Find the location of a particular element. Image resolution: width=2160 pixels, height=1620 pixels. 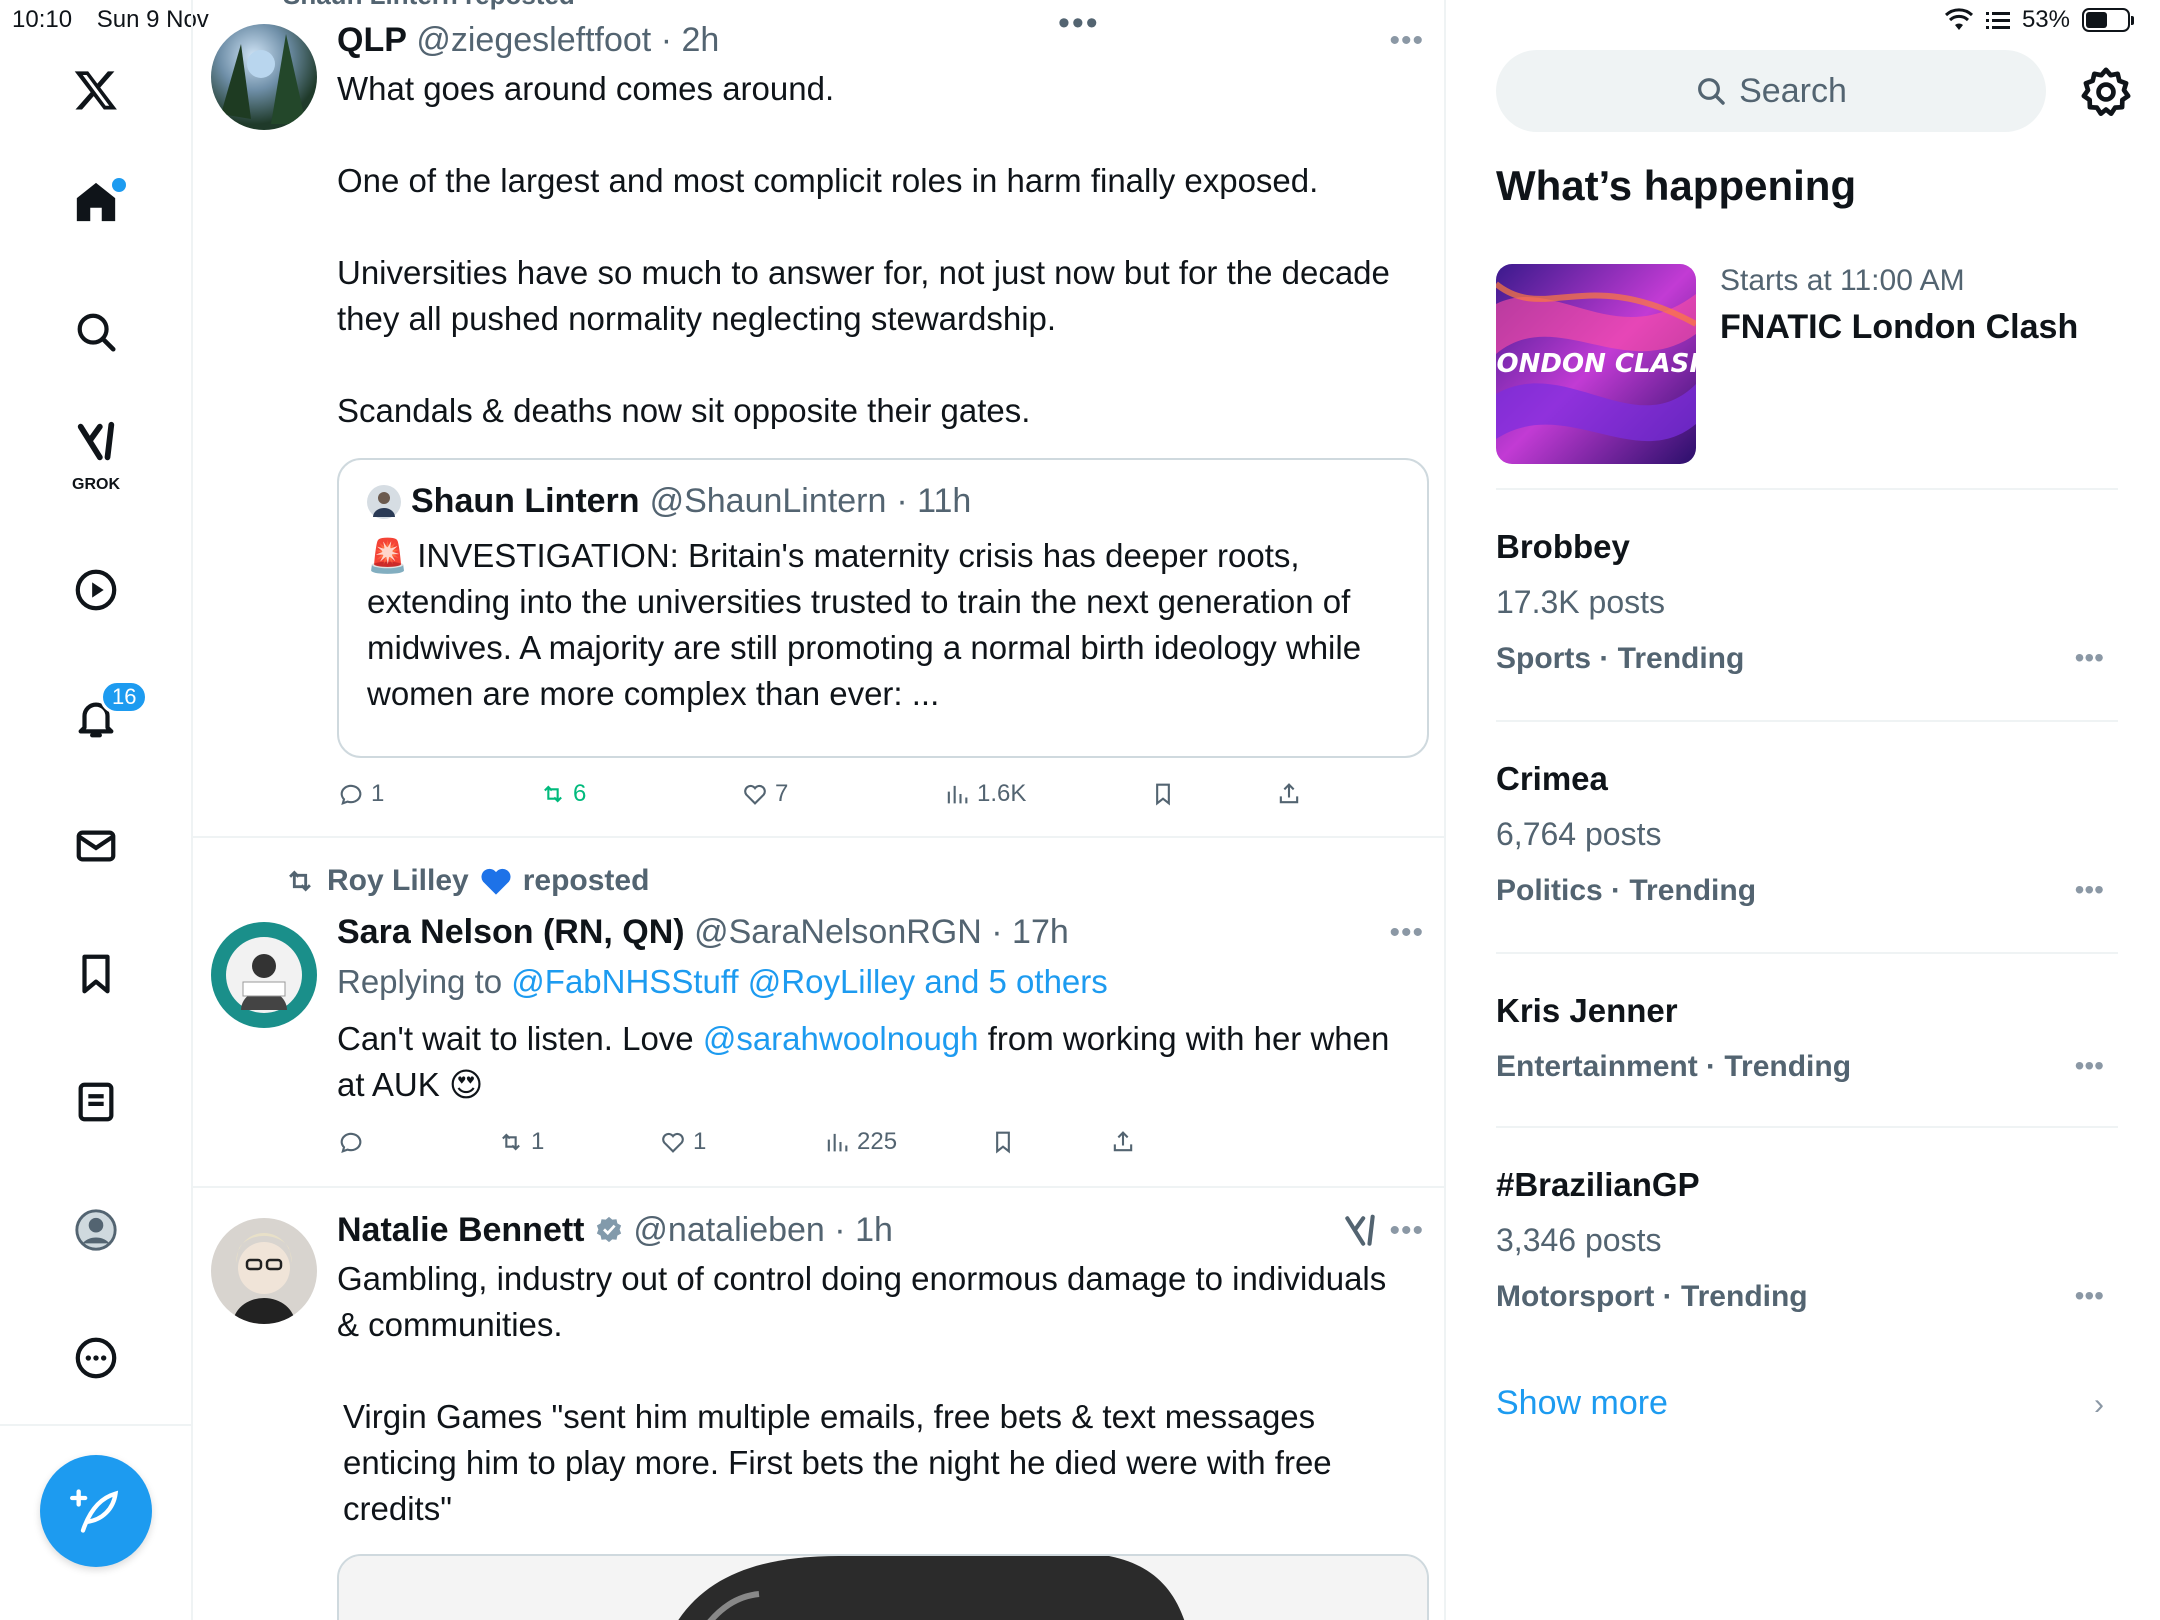

reply-button is located at coordinates (354, 1142).